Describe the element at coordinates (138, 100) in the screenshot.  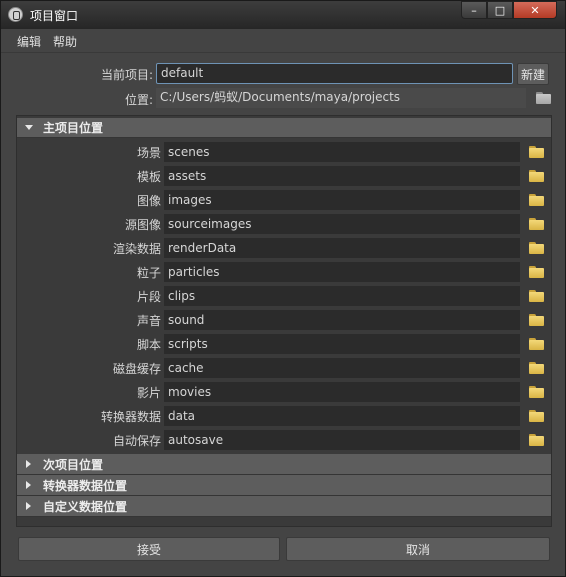
I see `location-label: 位置:` at that location.